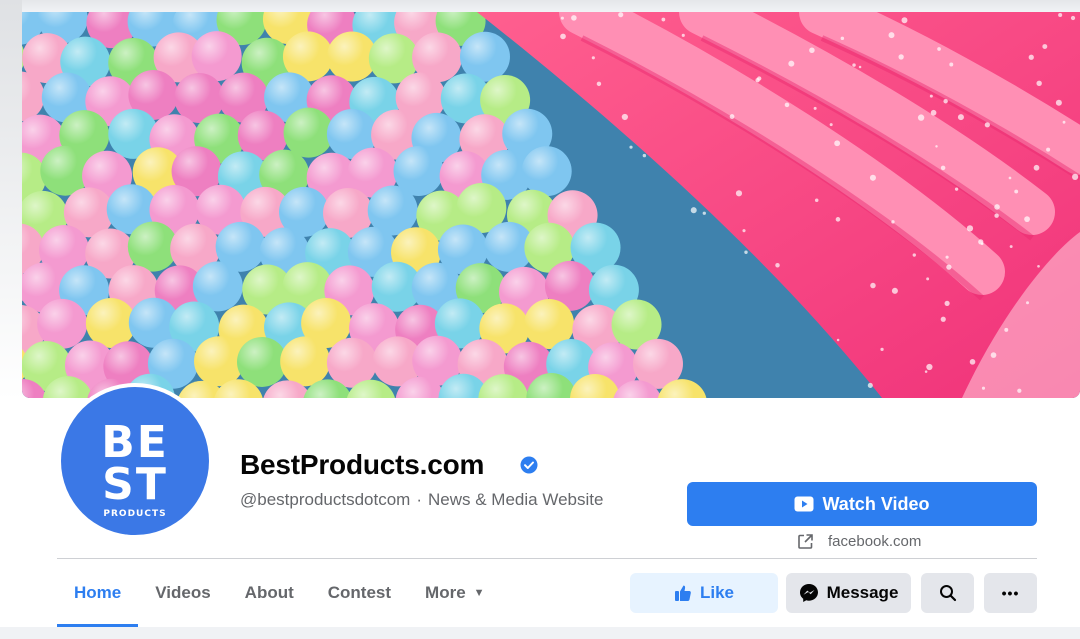  I want to click on website-link: facebook.com, so click(859, 541).